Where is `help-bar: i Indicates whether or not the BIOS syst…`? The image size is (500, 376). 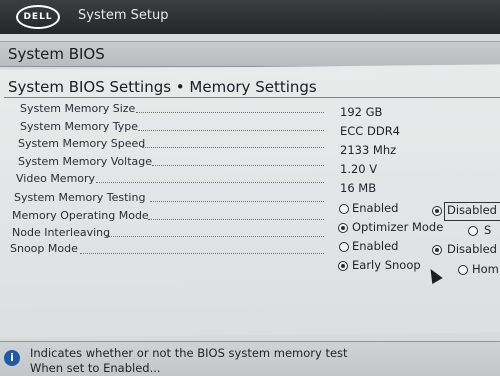
help-bar: i Indicates whether or not the BIOS syst… is located at coordinates (250, 358).